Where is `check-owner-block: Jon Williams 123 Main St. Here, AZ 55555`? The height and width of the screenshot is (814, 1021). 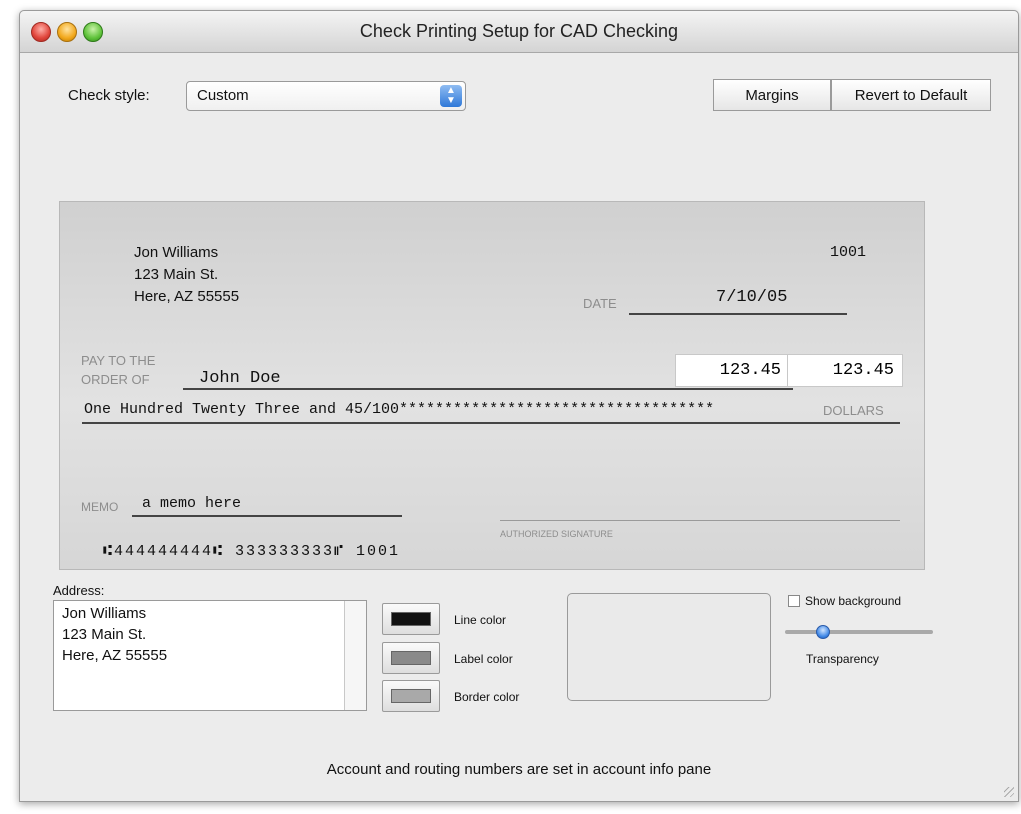
check-owner-block: Jon Williams 123 Main St. Here, AZ 55555 is located at coordinates (186, 275).